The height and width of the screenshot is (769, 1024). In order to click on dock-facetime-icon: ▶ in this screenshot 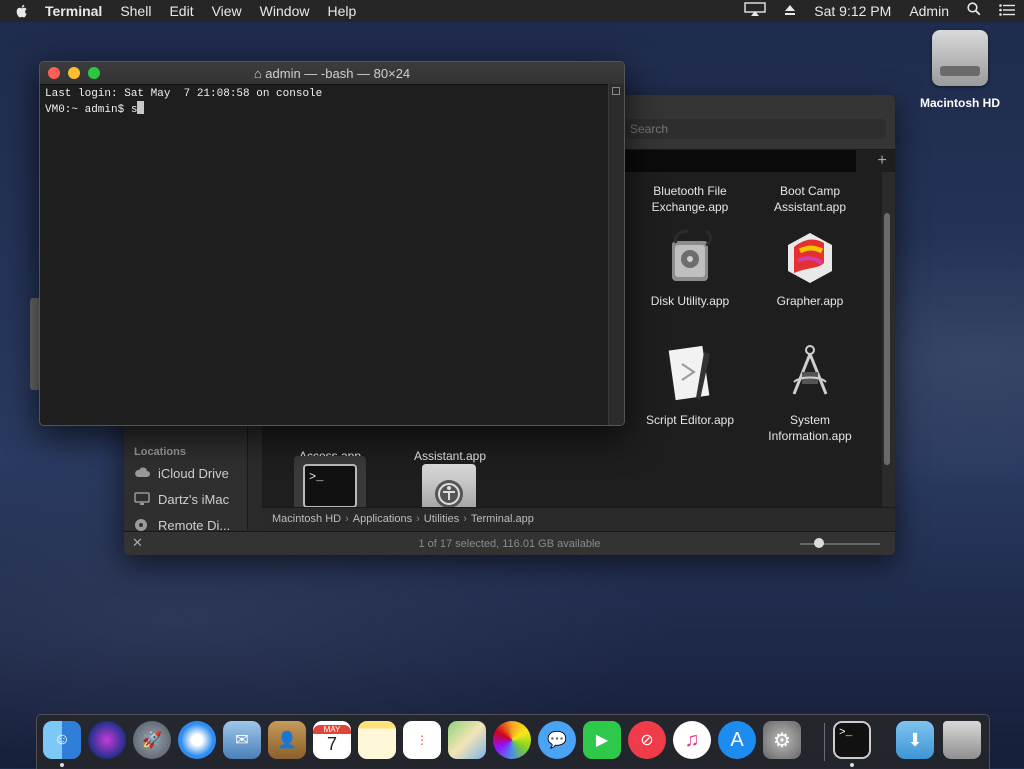, I will do `click(602, 740)`.